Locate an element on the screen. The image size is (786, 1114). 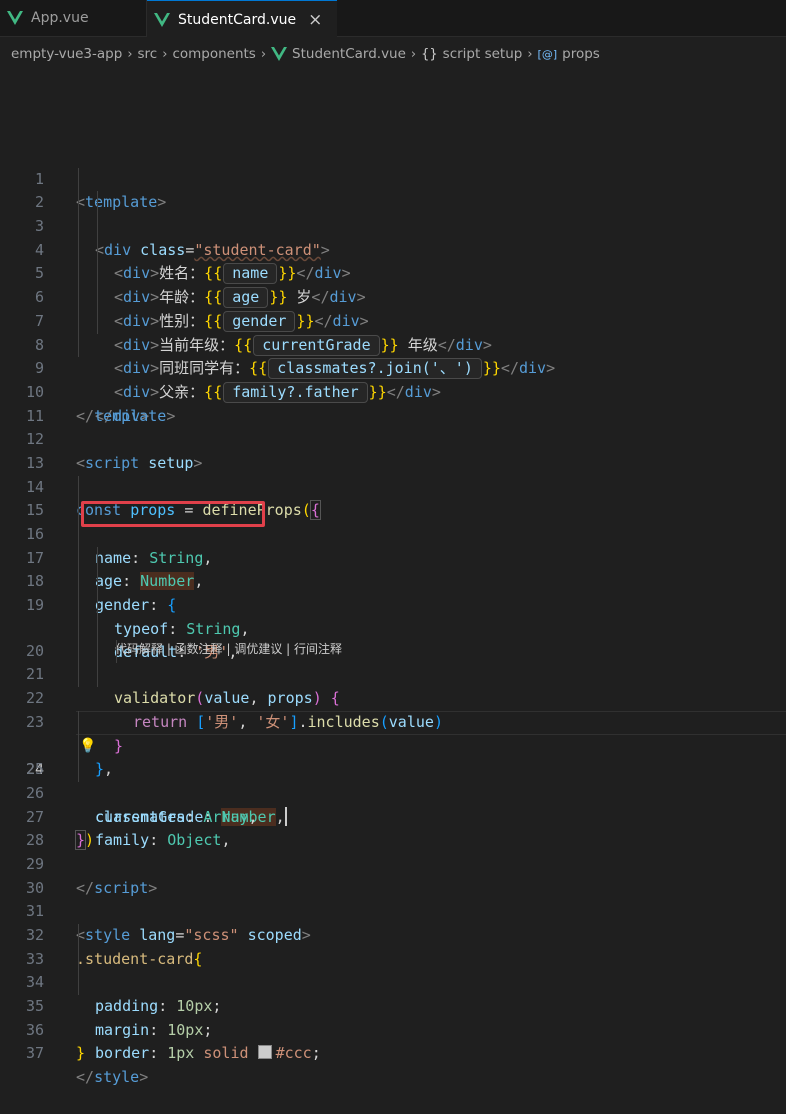
code-line: 3 <div>姓名：{{name}}</div> is located at coordinates (393, 238).